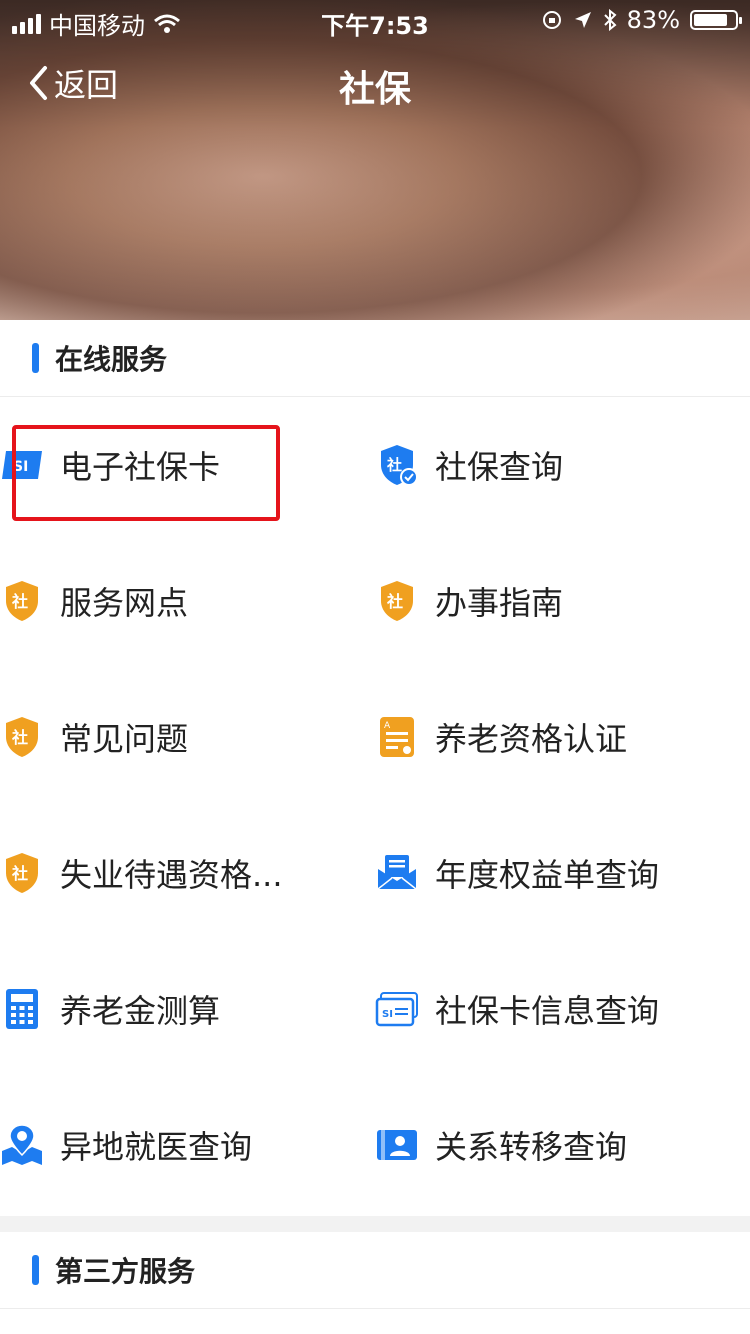 Image resolution: width=750 pixels, height=1334 pixels. Describe the element at coordinates (375, 20) in the screenshot. I see `status-bar: 中国移动 下午7:53 83%` at that location.